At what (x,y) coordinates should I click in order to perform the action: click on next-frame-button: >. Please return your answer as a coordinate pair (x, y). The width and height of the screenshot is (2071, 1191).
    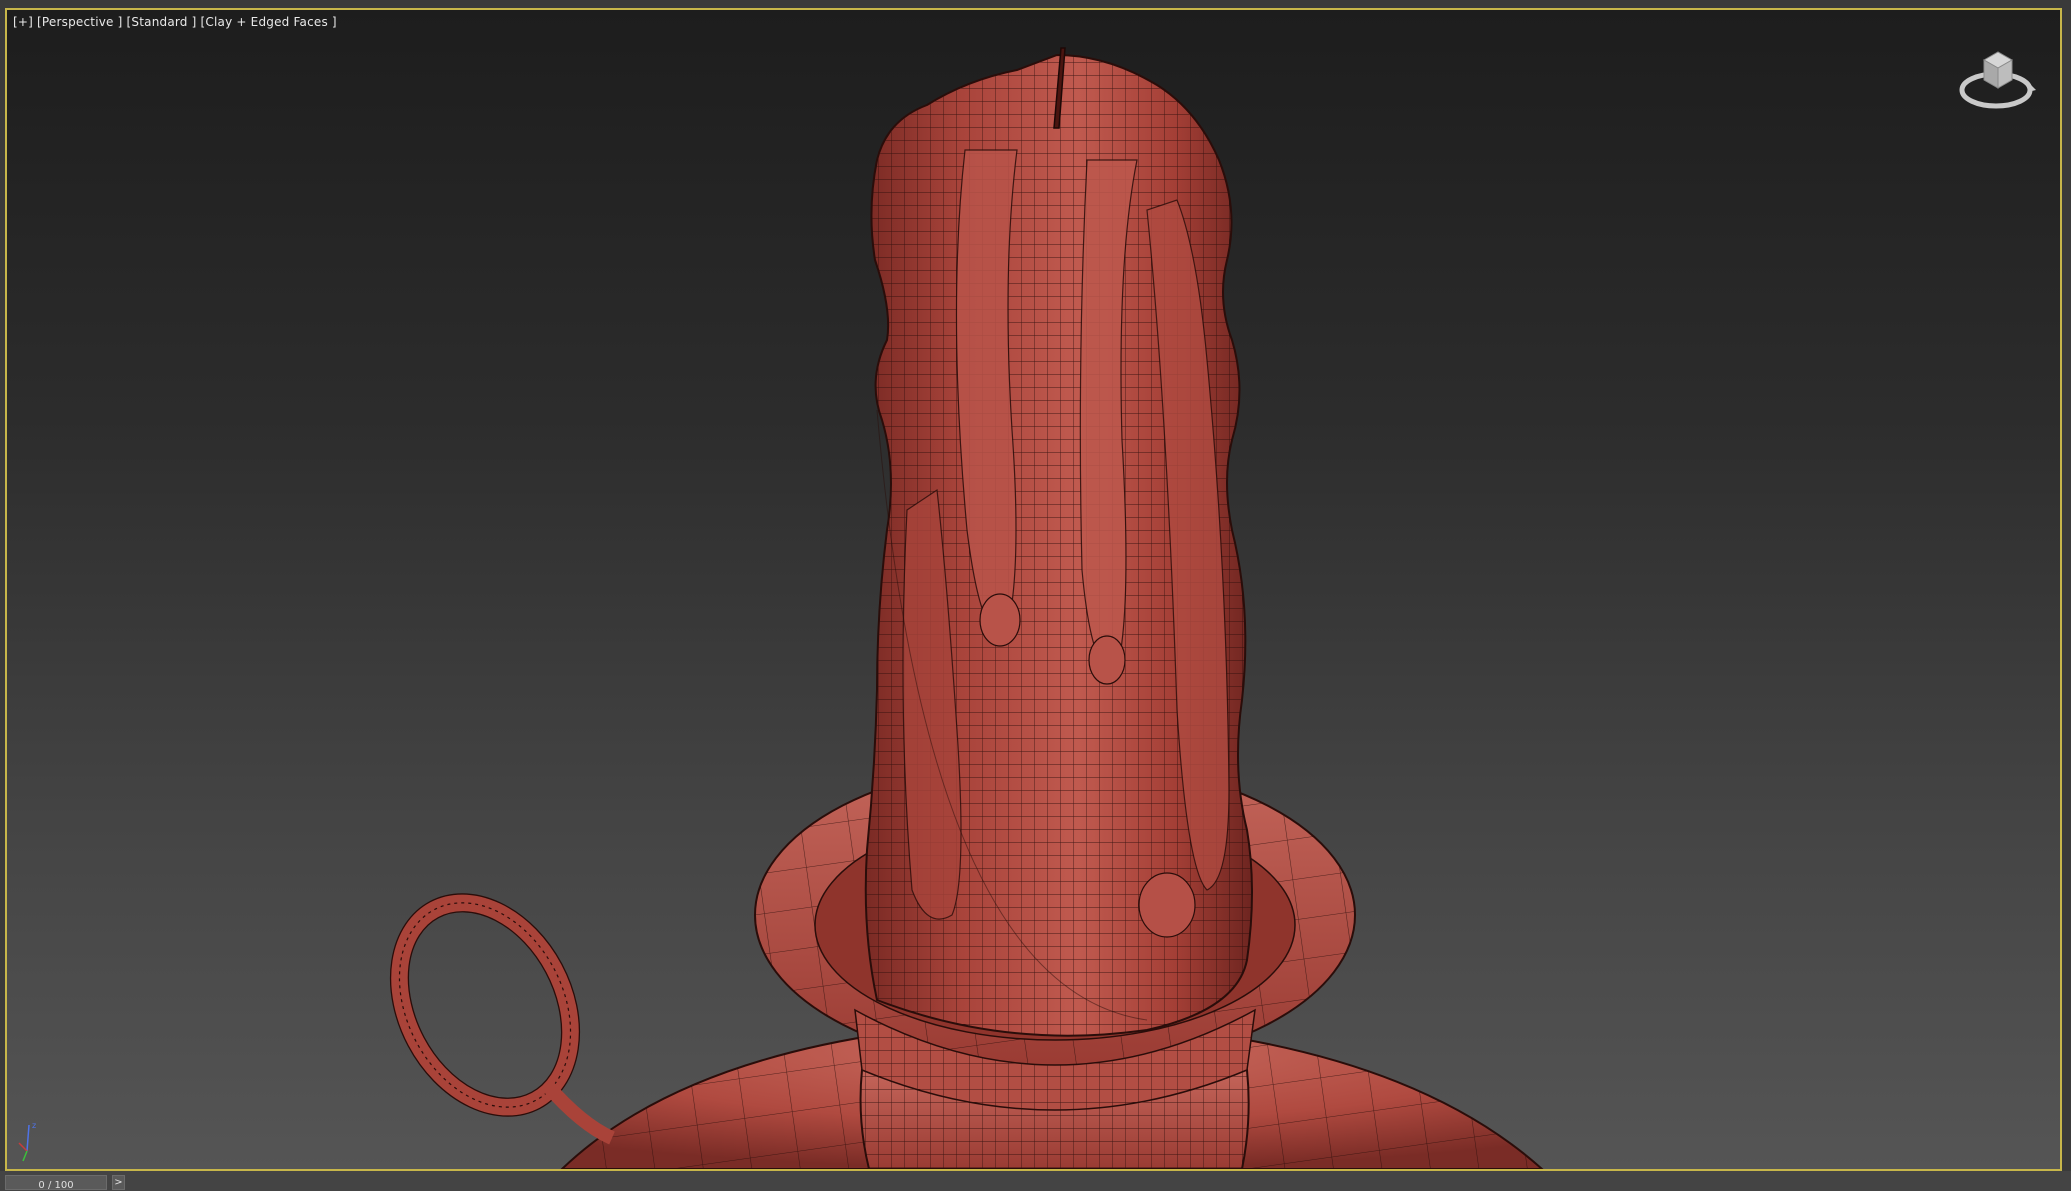
    Looking at the image, I should click on (118, 1182).